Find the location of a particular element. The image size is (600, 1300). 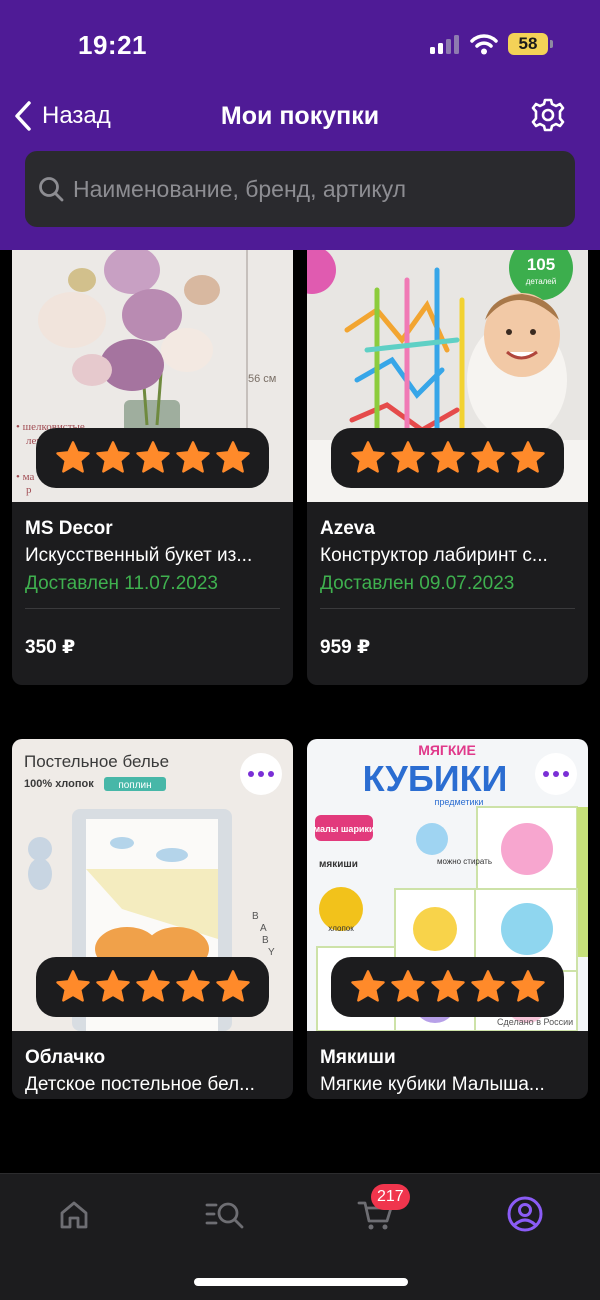

svg-text: A is located at coordinates (263, 928).